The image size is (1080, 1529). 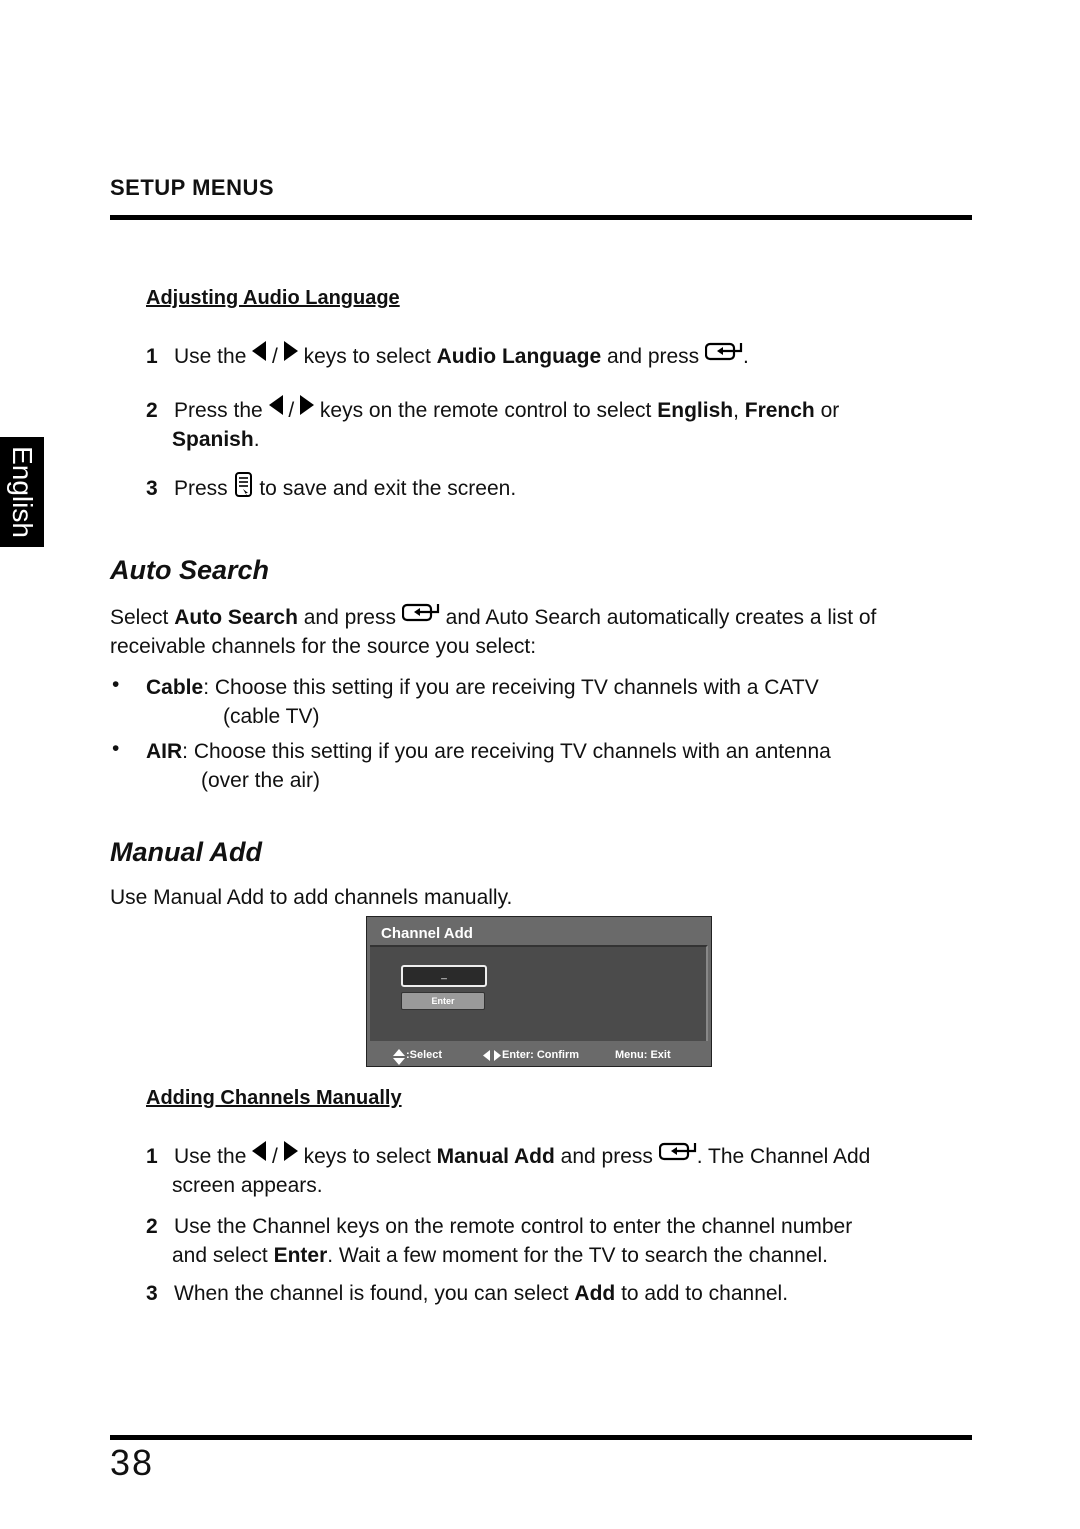 What do you see at coordinates (486, 410) in the screenshot?
I see `step-text: keys on the remote control to select` at bounding box center [486, 410].